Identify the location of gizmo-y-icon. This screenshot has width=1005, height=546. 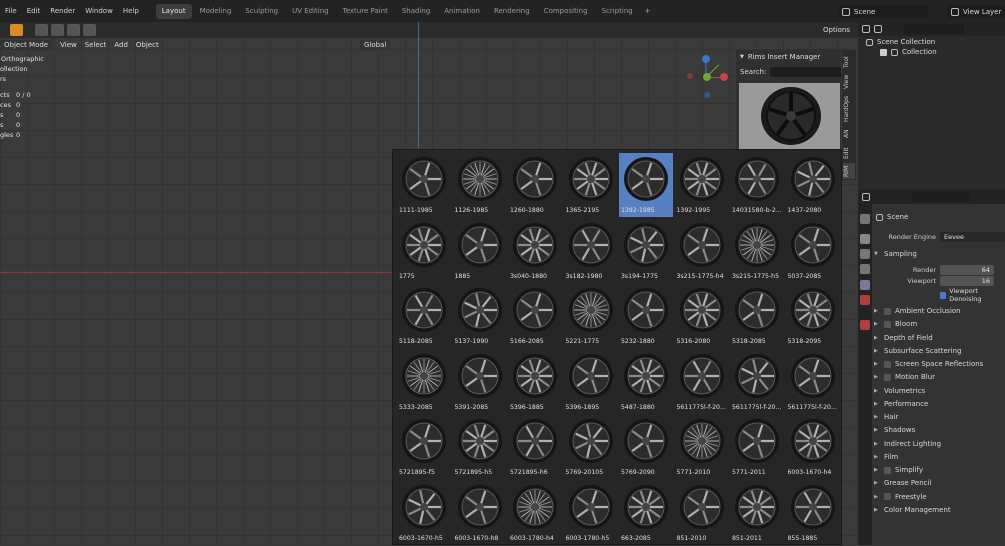
(707, 77).